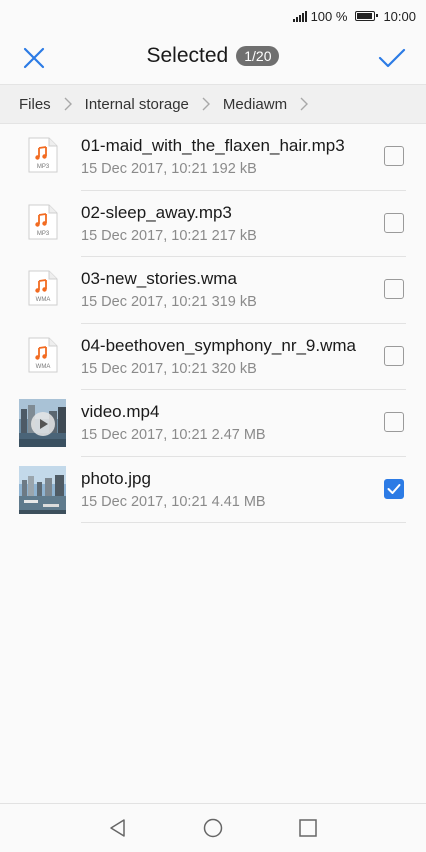 The image size is (426, 852). What do you see at coordinates (329, 16) in the screenshot?
I see `battery-percentage: 100 %` at bounding box center [329, 16].